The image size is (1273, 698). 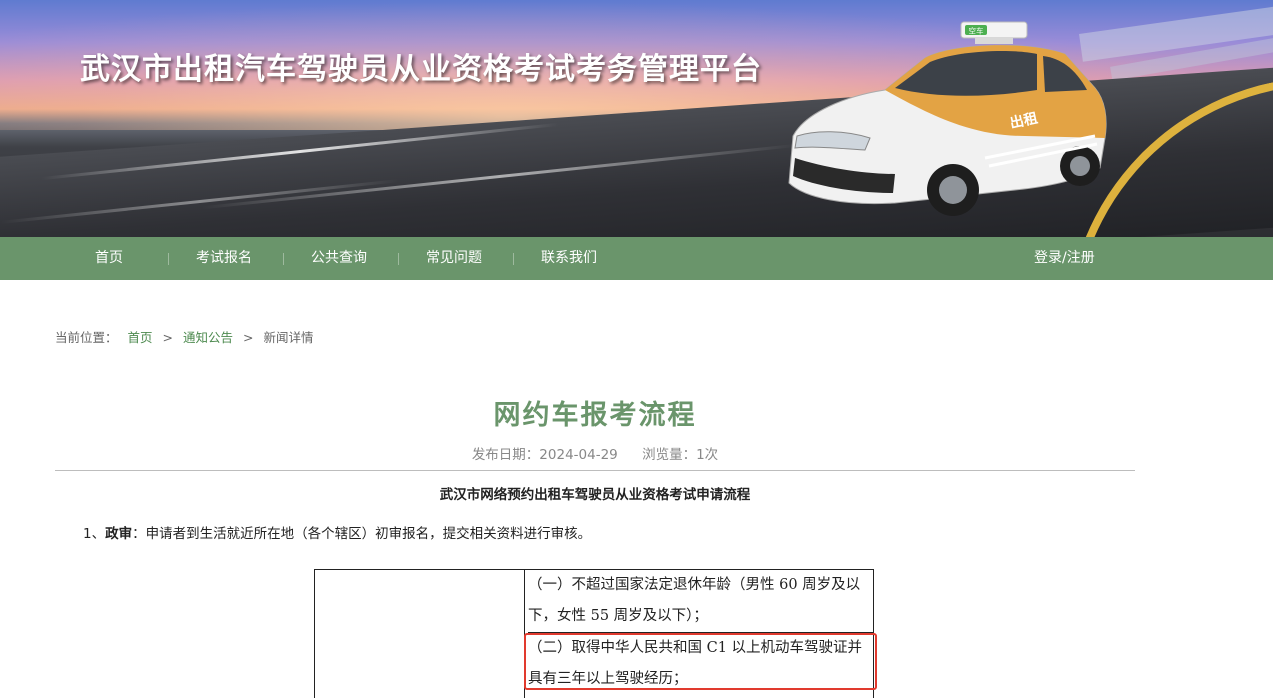 I want to click on breadcrumb: 当前位置： 首页 > 通知公告 > 新闻详情, so click(x=184, y=336).